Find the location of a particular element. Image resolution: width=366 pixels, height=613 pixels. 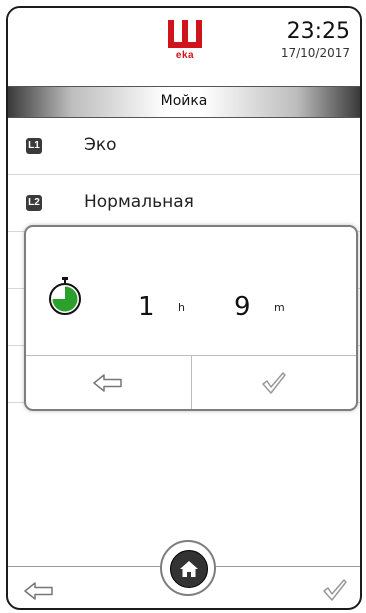

home-icon is located at coordinates (189, 569).